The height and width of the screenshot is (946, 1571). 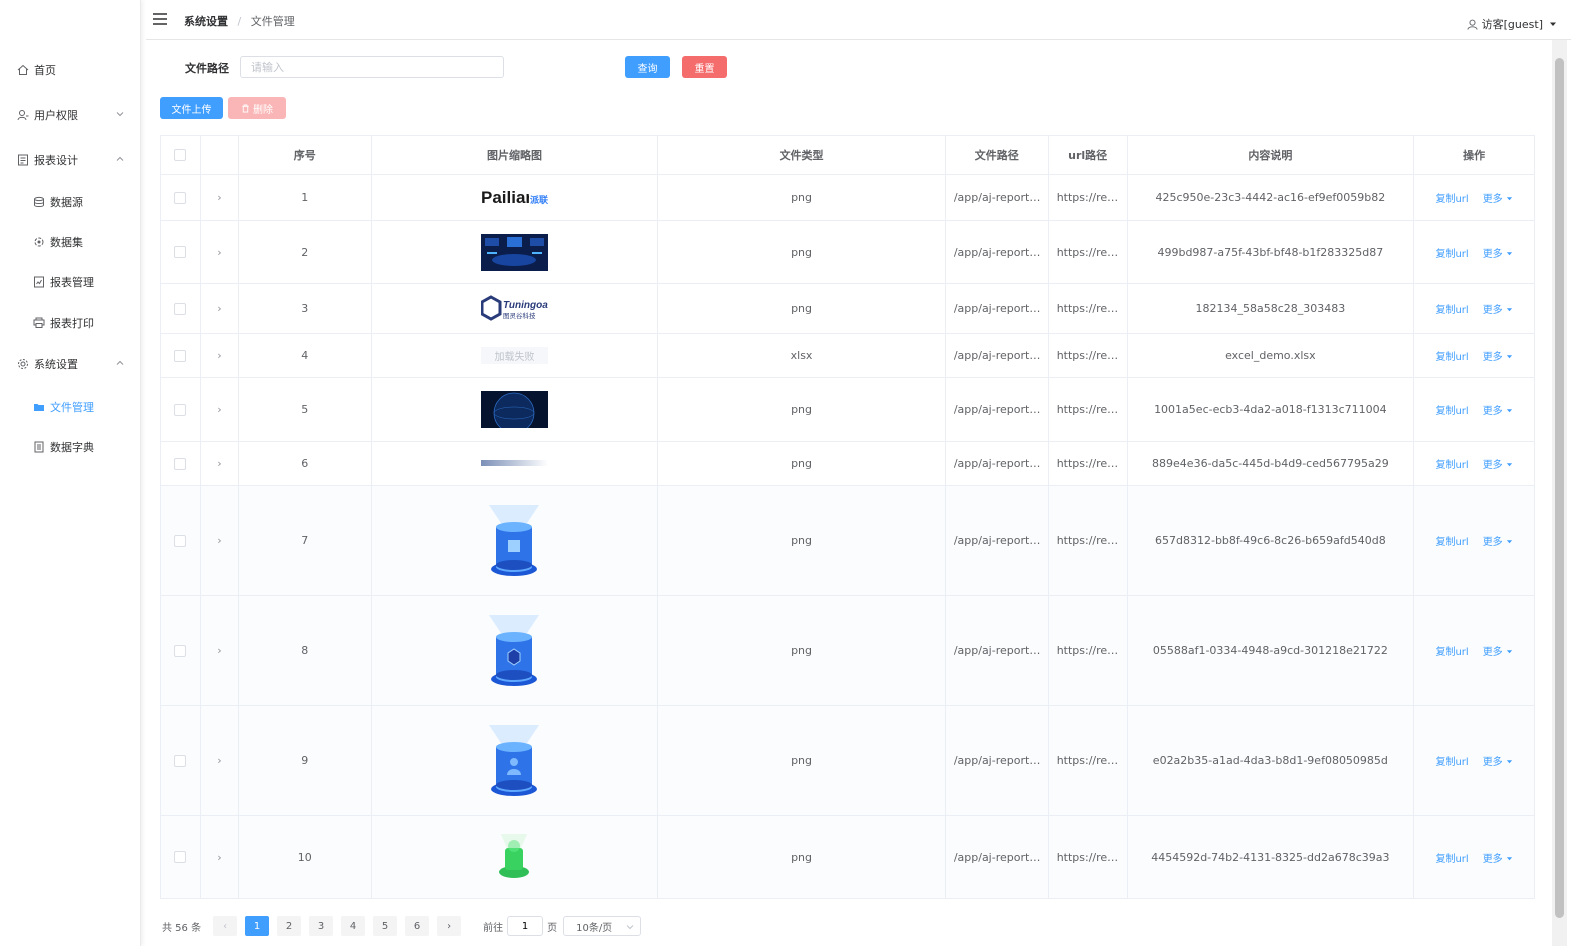 I want to click on file-path-input, so click(x=372, y=67).